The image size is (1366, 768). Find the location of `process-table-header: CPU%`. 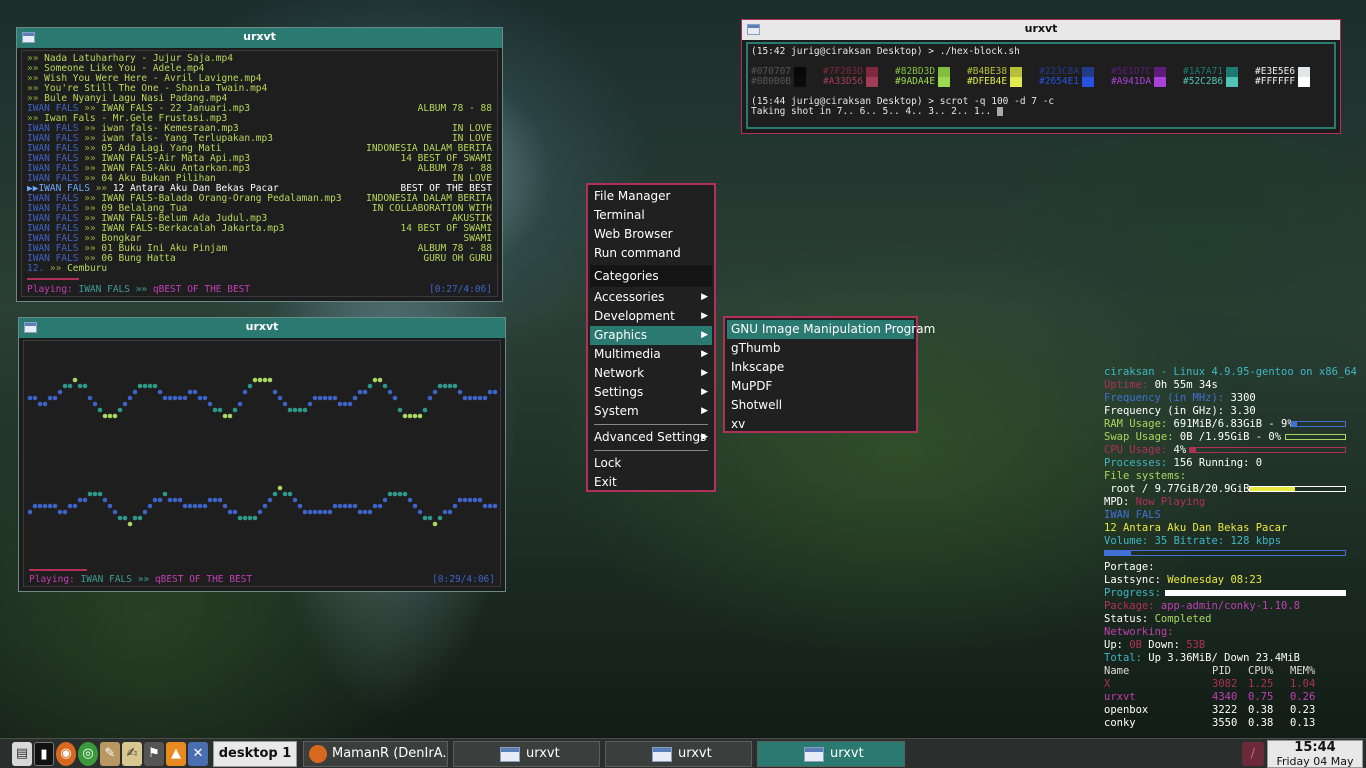

process-table-header: CPU% is located at coordinates (1261, 671).